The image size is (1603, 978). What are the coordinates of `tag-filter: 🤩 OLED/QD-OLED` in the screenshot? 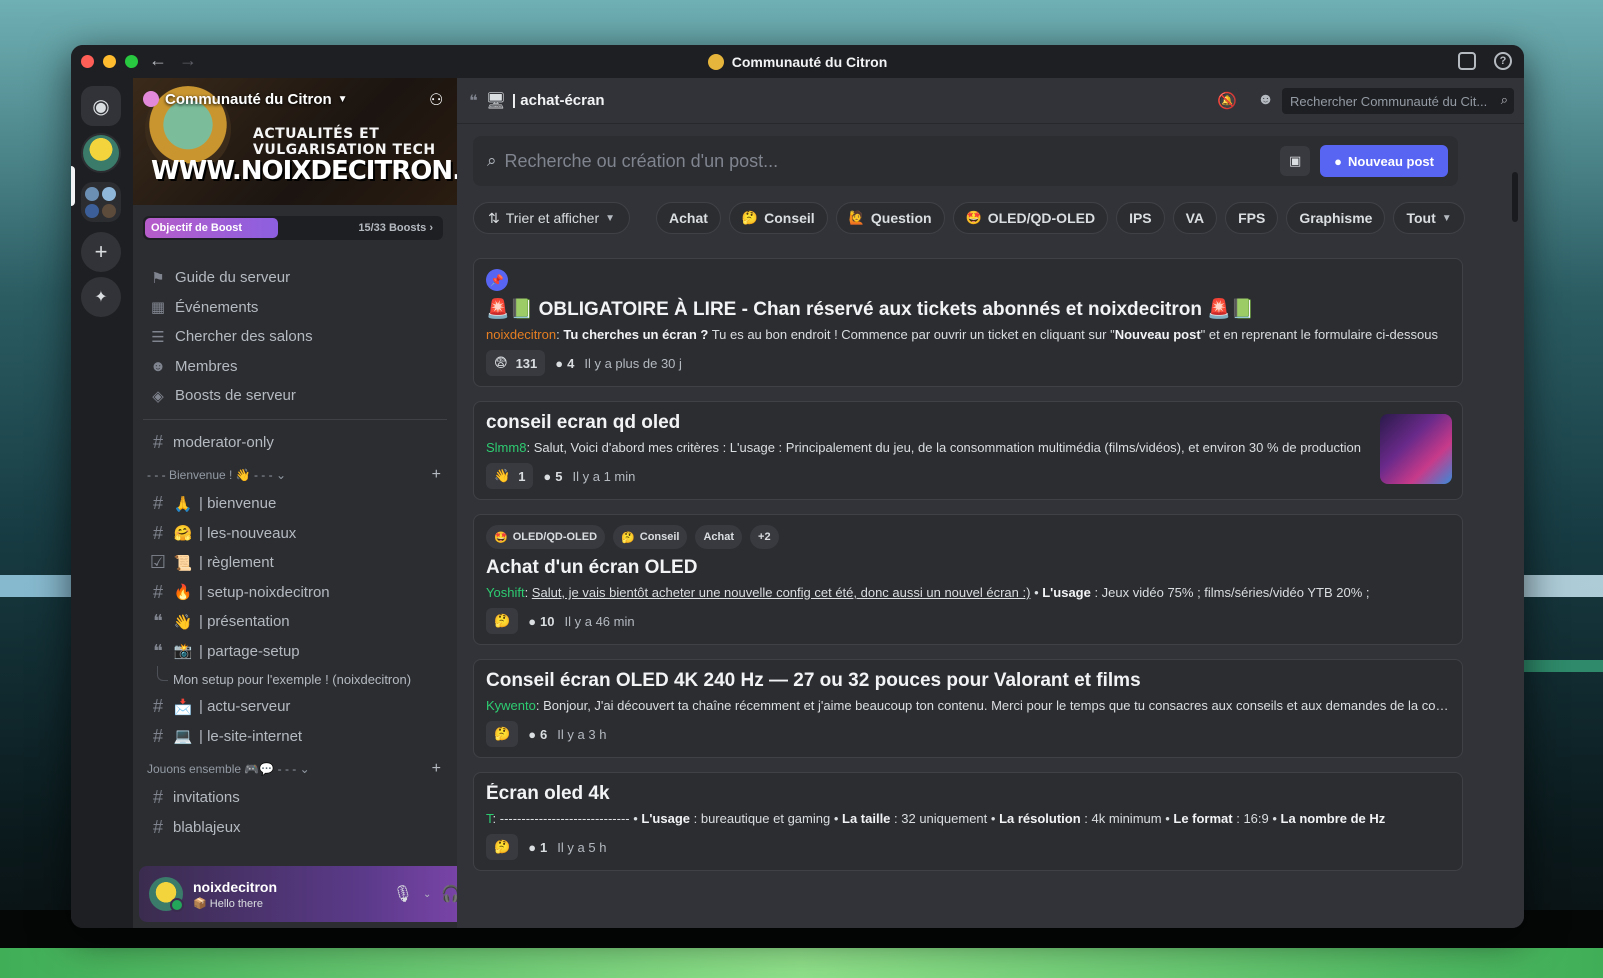 It's located at (1030, 218).